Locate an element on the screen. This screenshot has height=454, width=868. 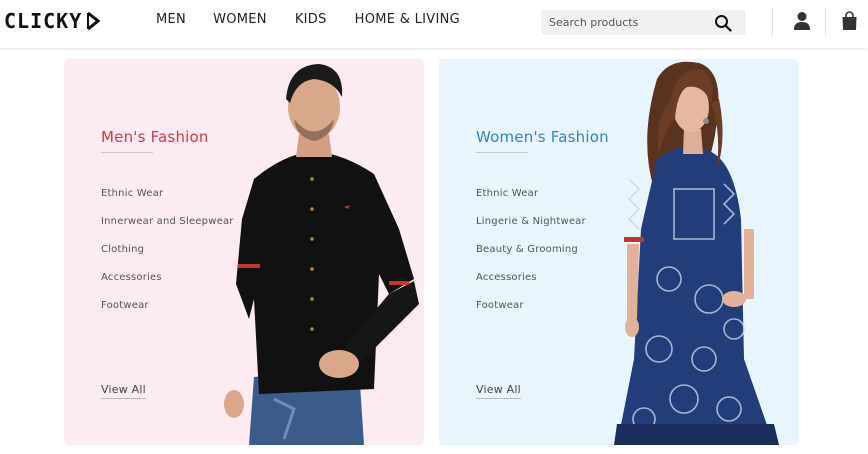
user-icon is located at coordinates (802, 21).